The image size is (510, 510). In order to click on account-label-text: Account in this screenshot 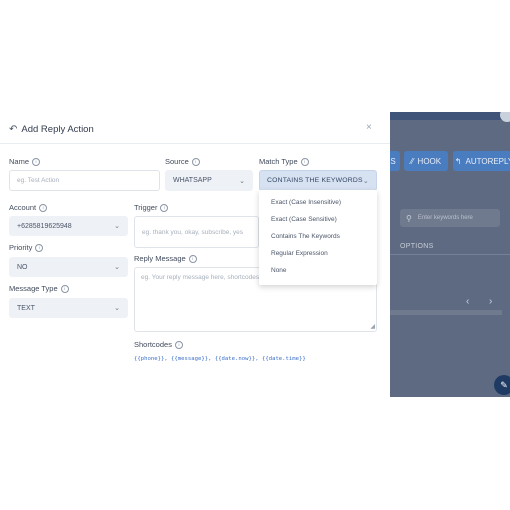, I will do `click(23, 207)`.